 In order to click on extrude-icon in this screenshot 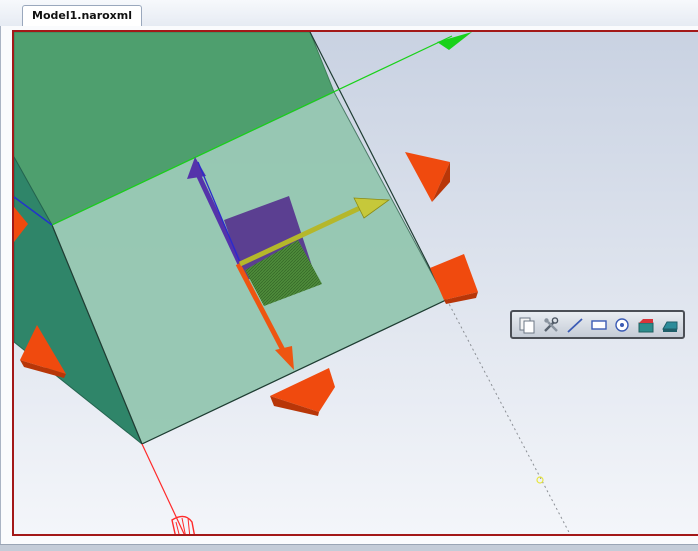, I will do `click(646, 325)`.